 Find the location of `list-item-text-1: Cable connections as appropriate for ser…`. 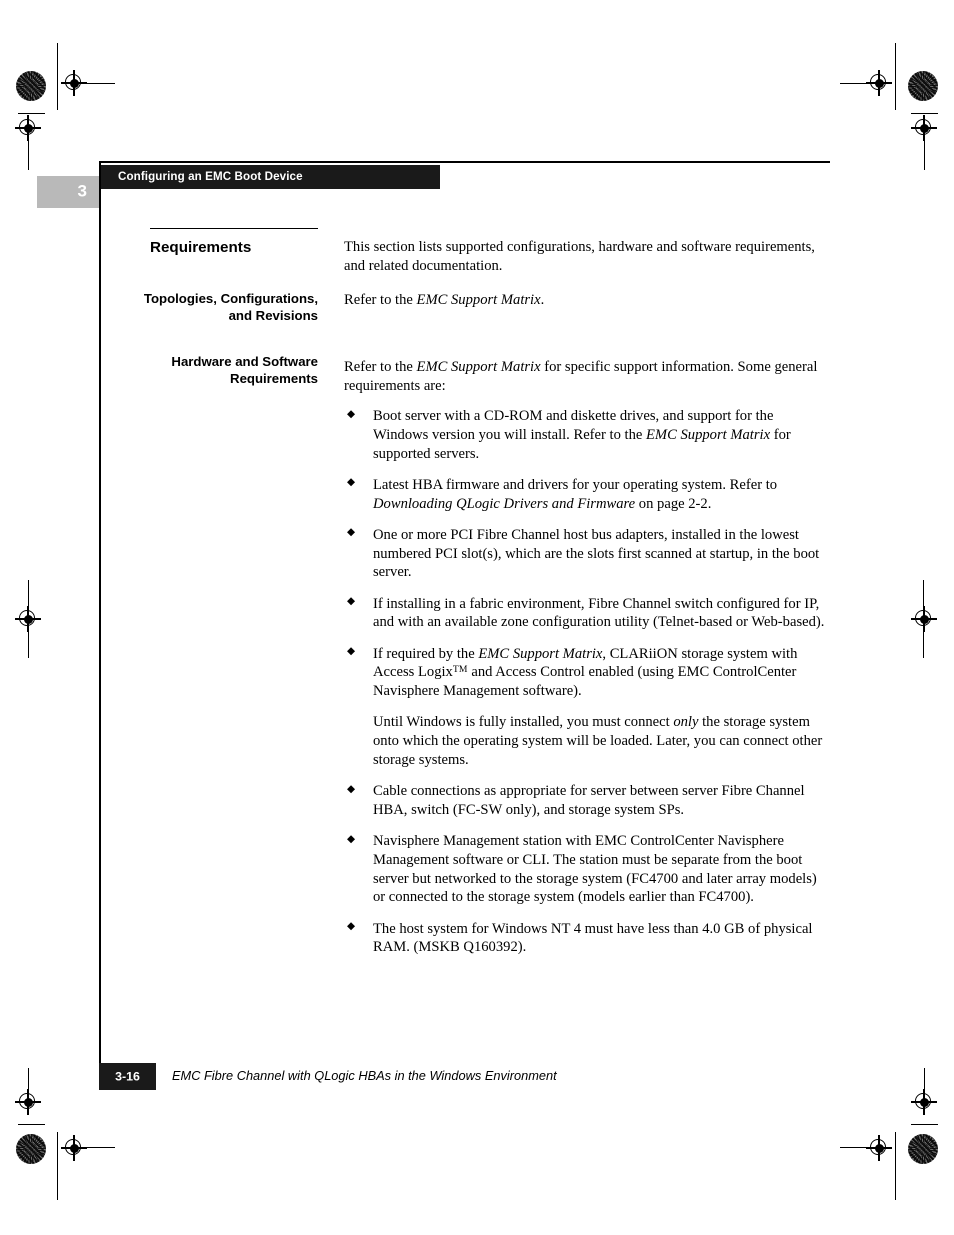

list-item-text-1: Cable connections as appropriate for ser… is located at coordinates (589, 800).